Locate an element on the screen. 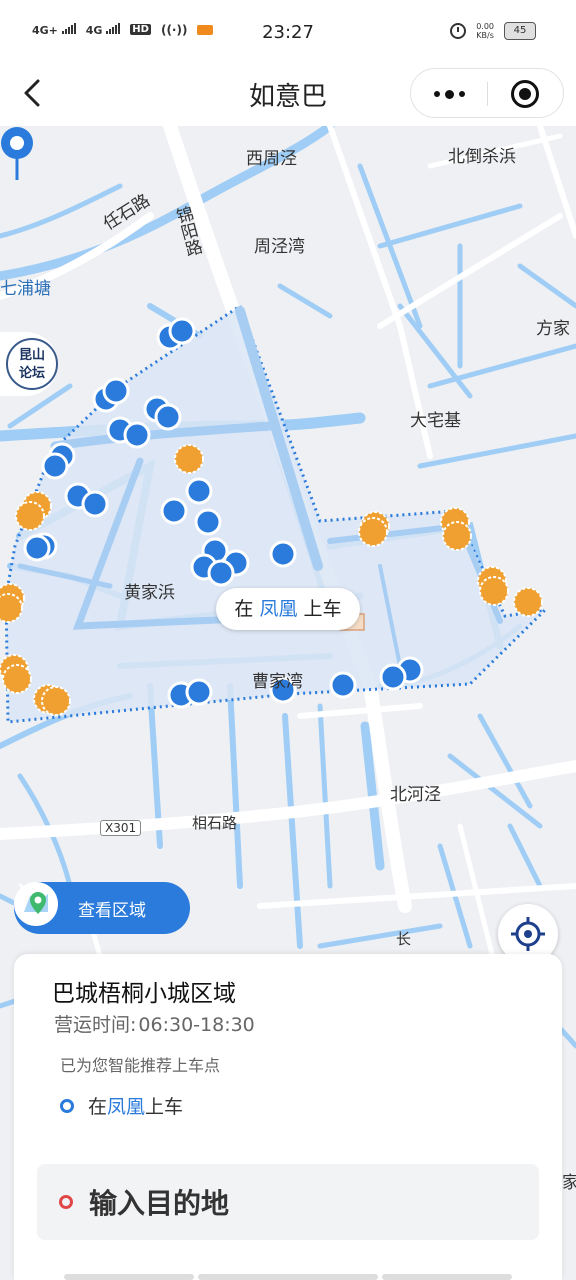 The height and width of the screenshot is (1280, 576). capsule-divider is located at coordinates (487, 94).